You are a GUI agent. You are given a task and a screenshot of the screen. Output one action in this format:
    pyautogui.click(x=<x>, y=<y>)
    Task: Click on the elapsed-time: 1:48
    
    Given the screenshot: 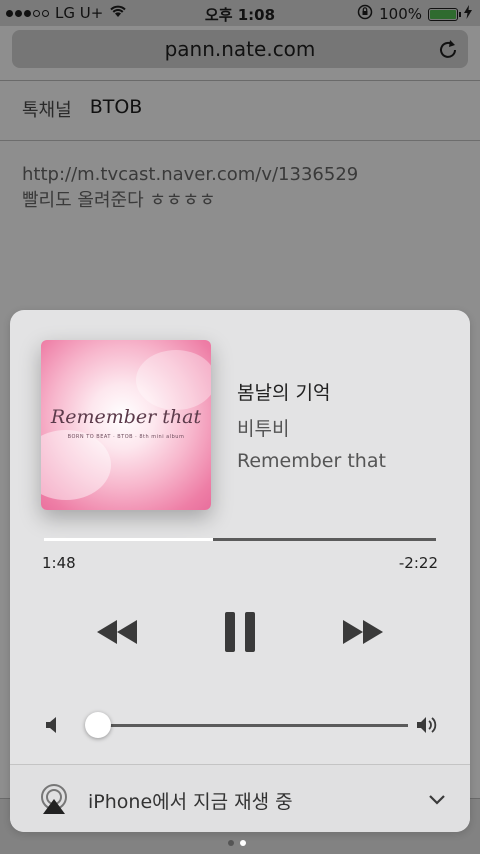 What is the action you would take?
    pyautogui.click(x=59, y=563)
    